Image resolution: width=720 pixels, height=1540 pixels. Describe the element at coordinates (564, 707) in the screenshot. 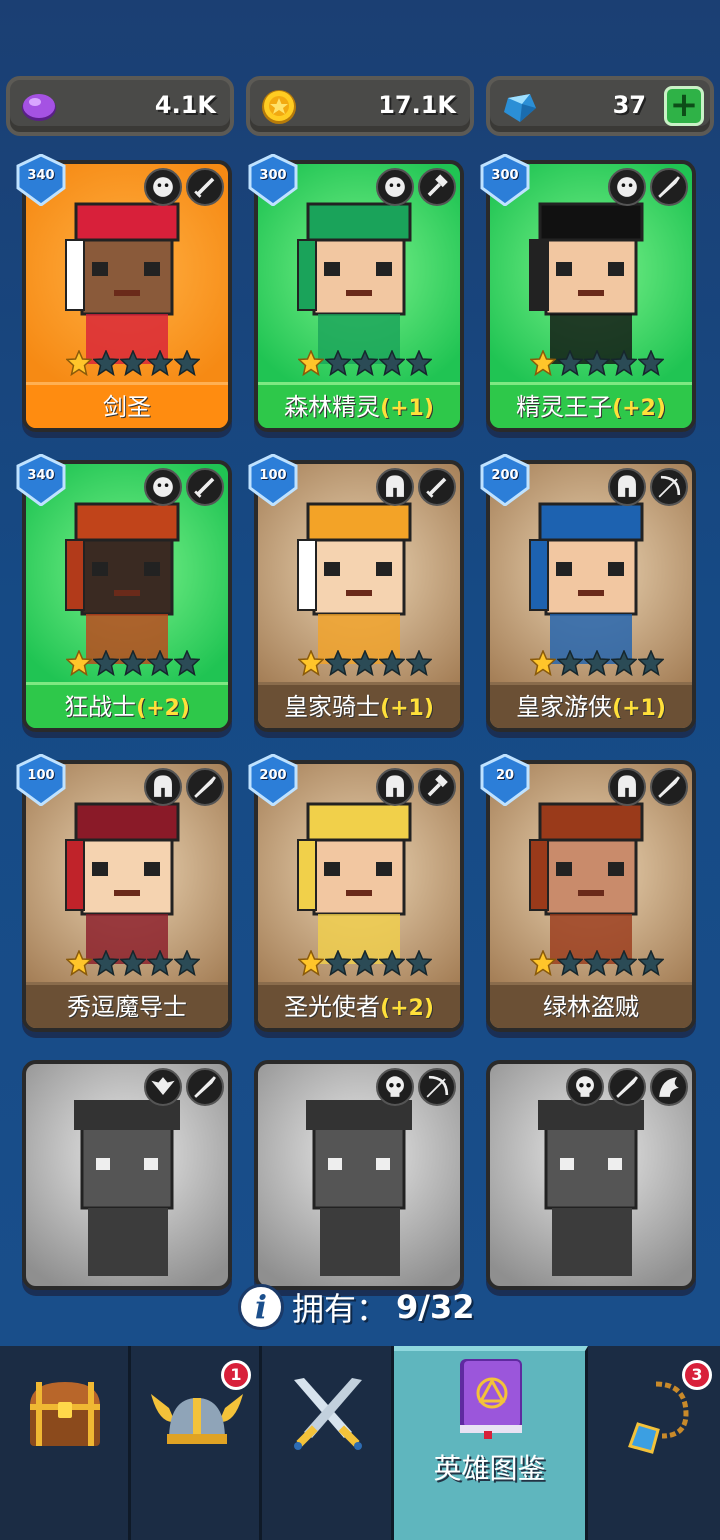

I see `hero-name: 皇家游侠` at that location.